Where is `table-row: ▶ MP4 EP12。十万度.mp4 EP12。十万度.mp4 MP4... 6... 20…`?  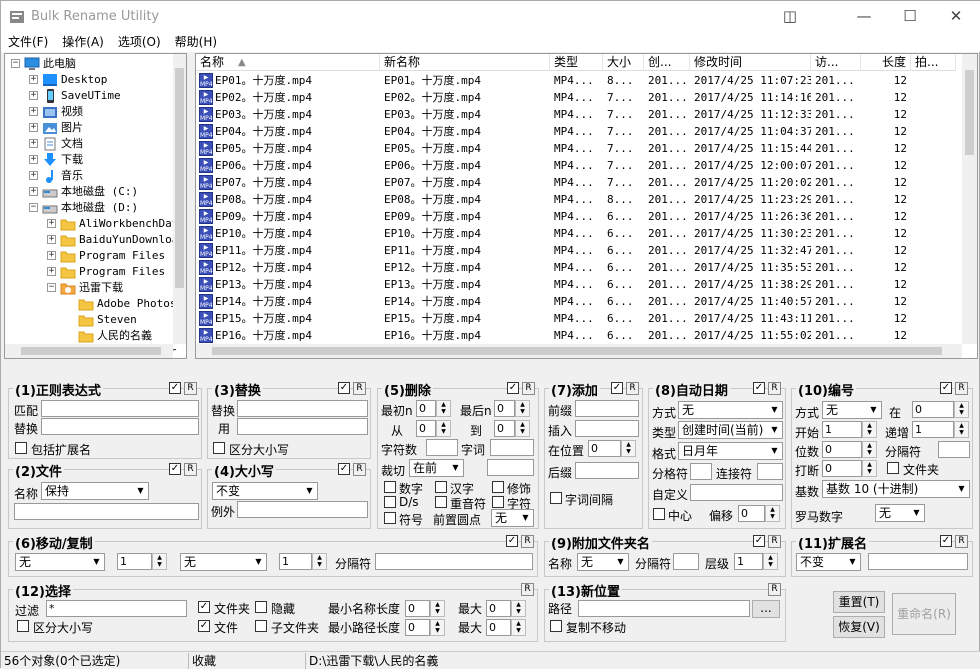 table-row: ▶ MP4 EP12。十万度.mp4 EP12。十万度.mp4 MP4... 6... 20… is located at coordinates (576, 267).